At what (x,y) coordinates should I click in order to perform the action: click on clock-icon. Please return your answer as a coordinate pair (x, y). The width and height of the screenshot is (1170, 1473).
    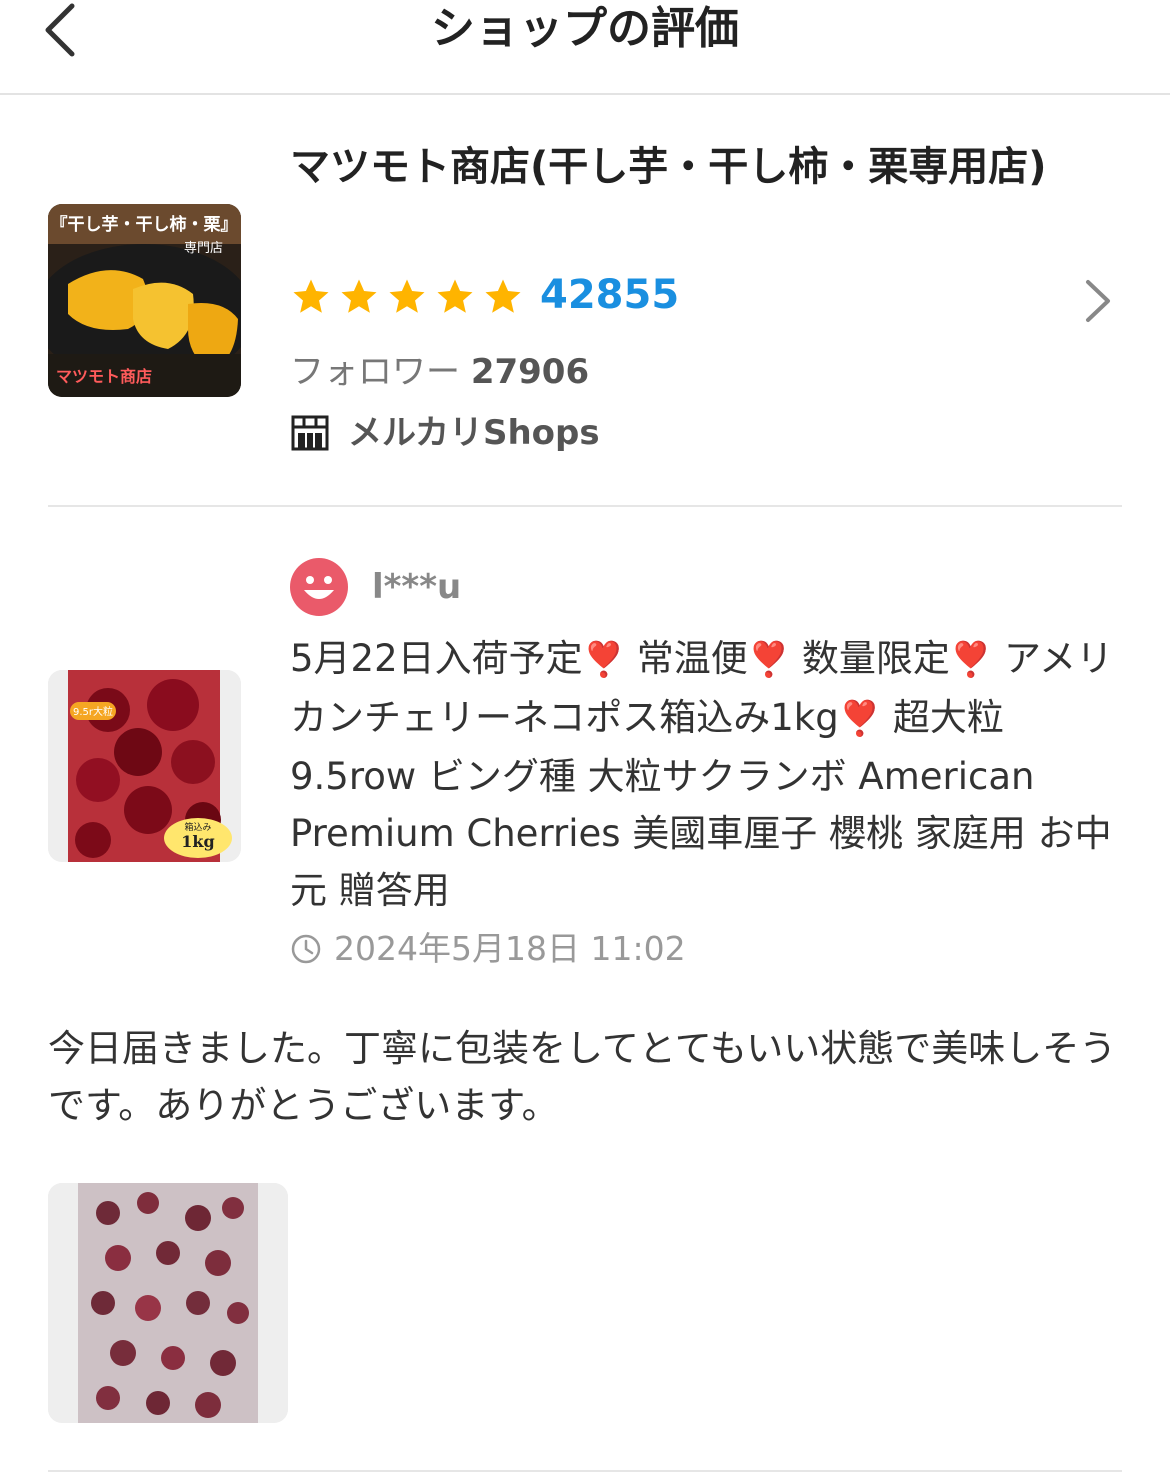
    Looking at the image, I should click on (306, 949).